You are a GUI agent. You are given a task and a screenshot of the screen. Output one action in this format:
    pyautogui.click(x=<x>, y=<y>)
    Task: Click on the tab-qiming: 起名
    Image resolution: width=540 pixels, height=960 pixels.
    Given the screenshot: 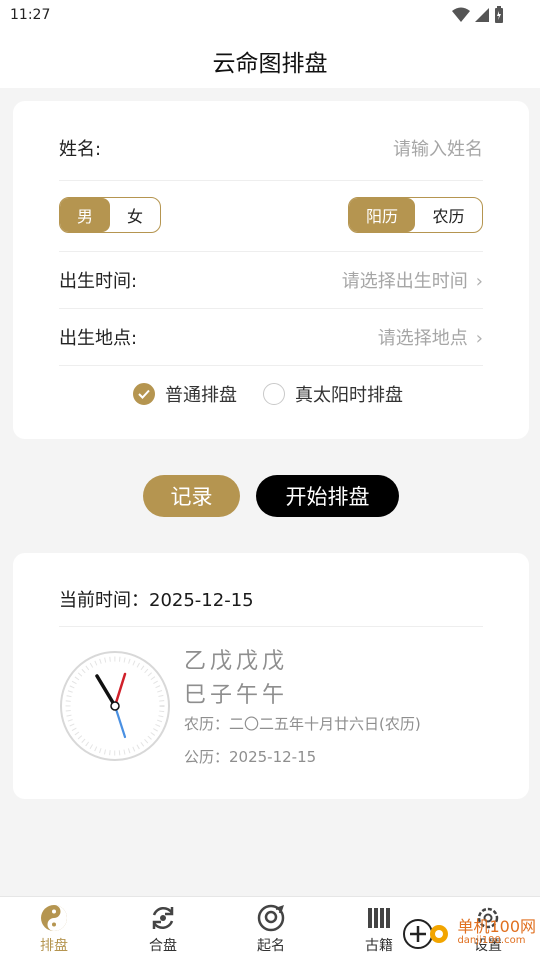 What is the action you would take?
    pyautogui.click(x=271, y=929)
    